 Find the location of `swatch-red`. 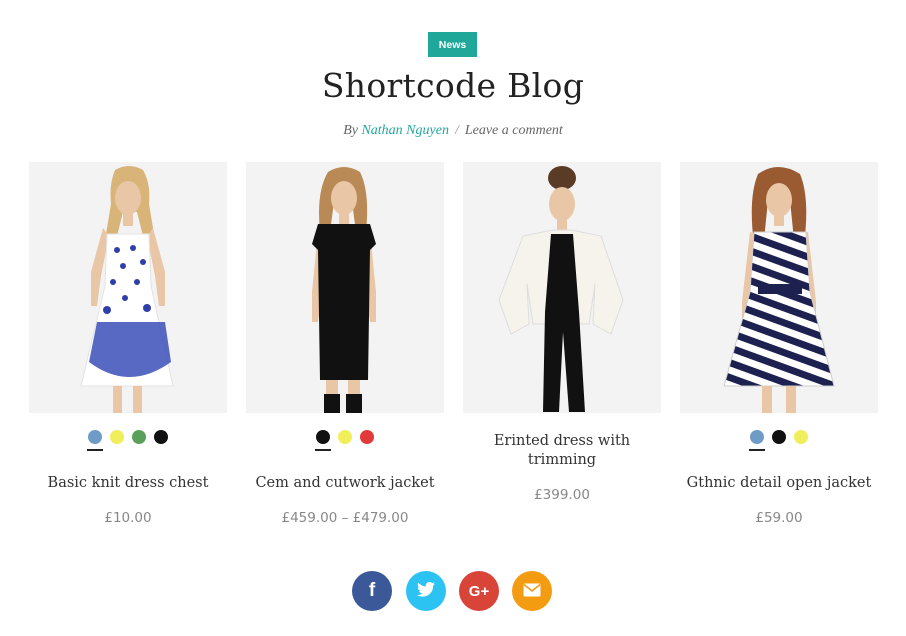

swatch-red is located at coordinates (367, 437).